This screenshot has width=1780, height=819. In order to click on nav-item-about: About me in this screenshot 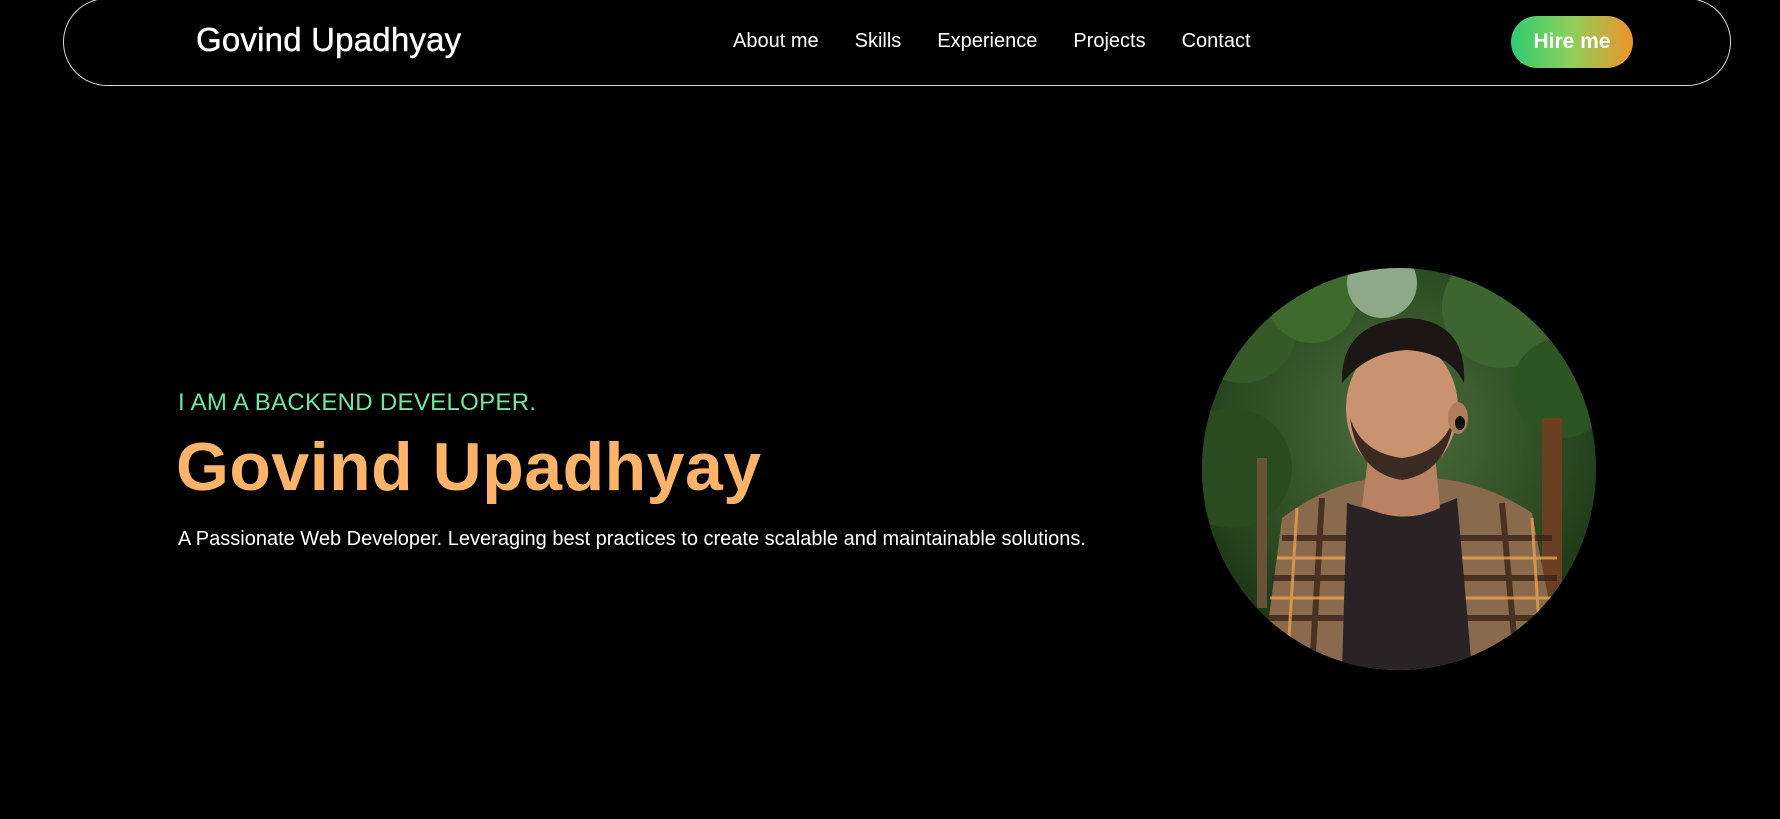, I will do `click(776, 41)`.